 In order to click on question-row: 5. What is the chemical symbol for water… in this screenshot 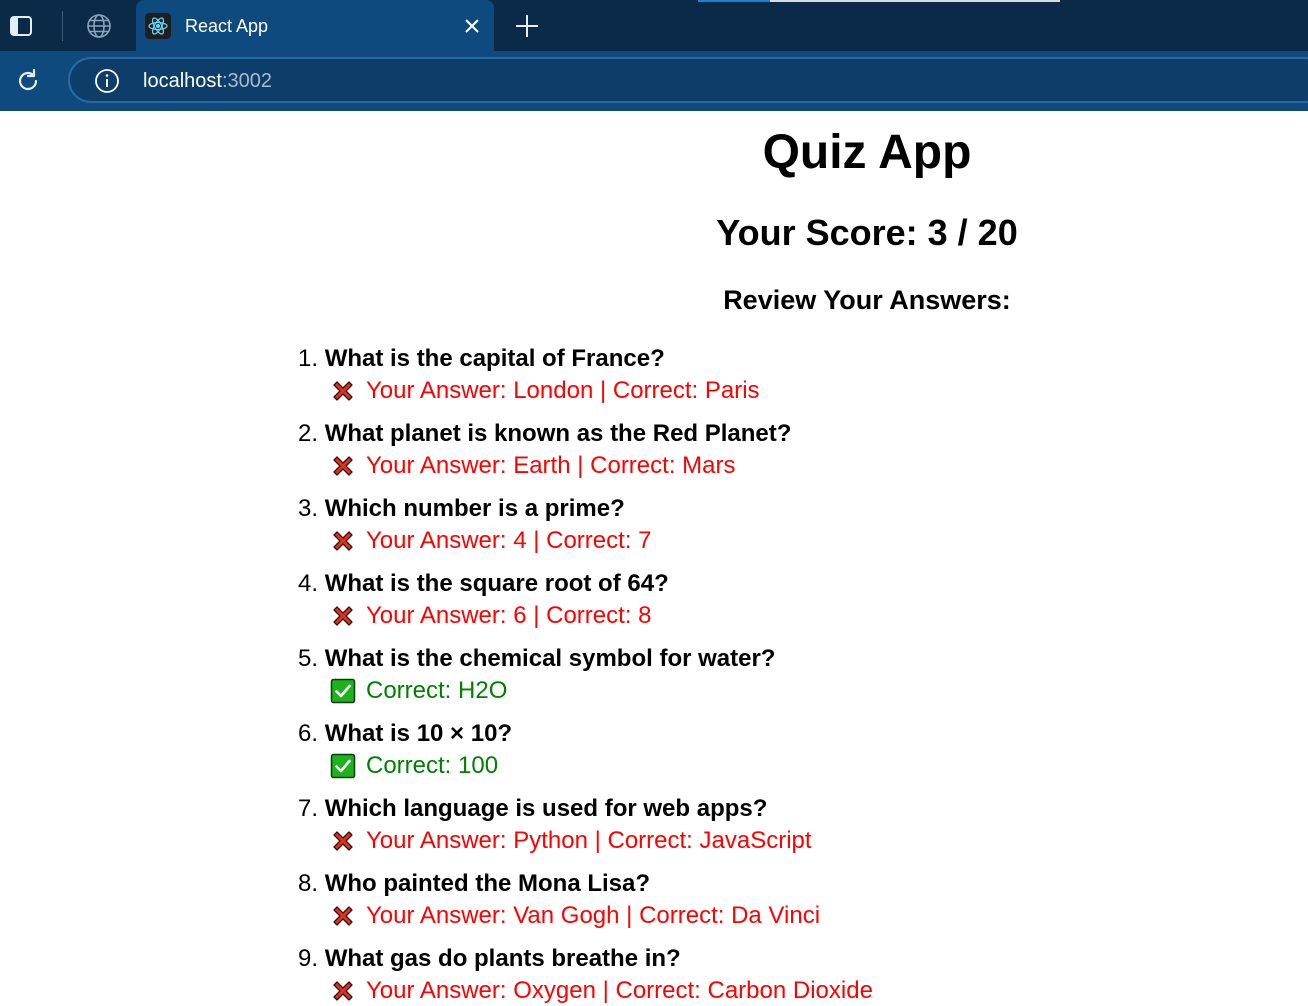, I will do `click(536, 659)`.